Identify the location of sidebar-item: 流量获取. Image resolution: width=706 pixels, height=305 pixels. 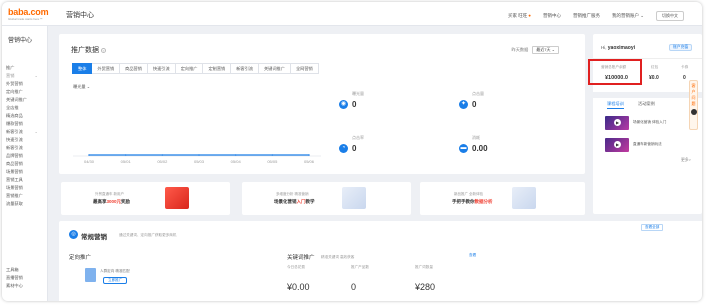
(26, 204).